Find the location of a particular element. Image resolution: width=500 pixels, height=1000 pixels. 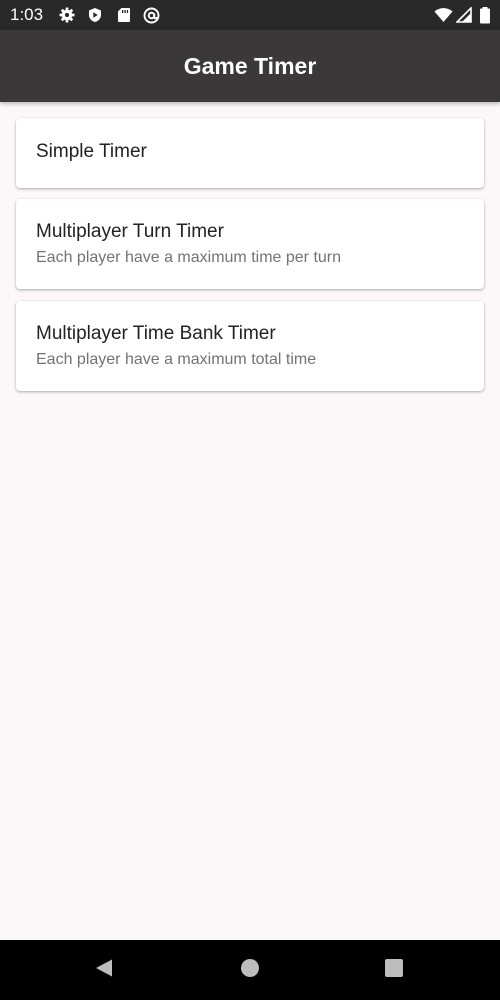

recents-icon is located at coordinates (394, 970).